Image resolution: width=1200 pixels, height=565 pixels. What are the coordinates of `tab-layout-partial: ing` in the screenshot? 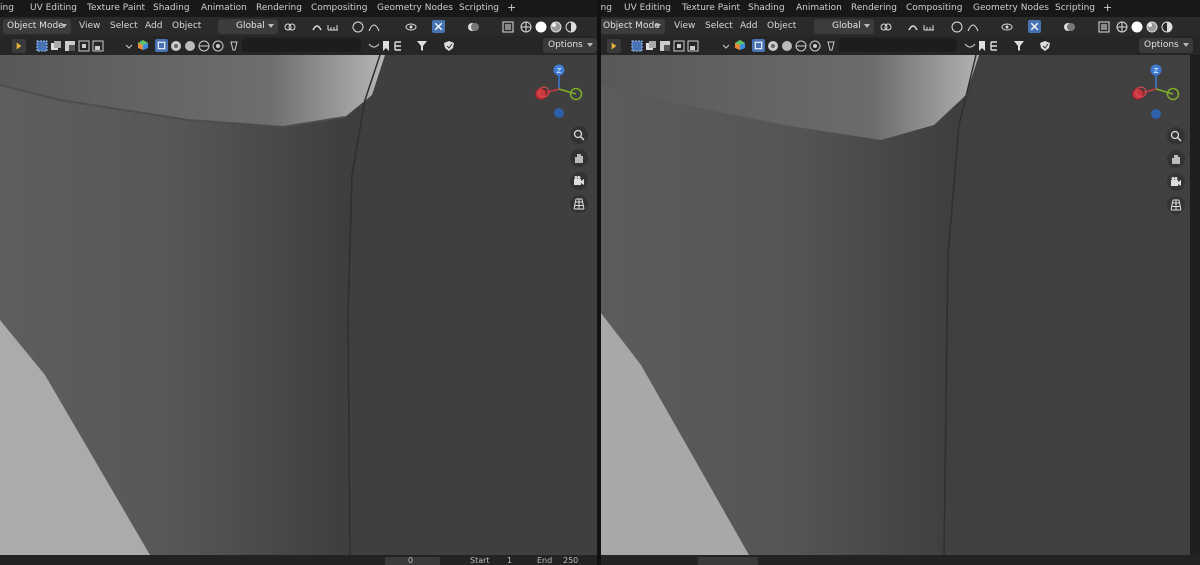 It's located at (606, 8).